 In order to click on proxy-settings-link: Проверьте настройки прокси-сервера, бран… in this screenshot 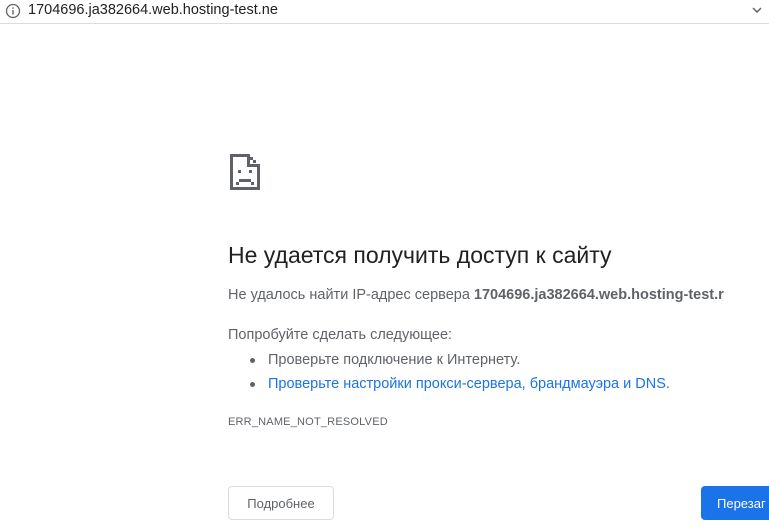, I will do `click(467, 384)`.